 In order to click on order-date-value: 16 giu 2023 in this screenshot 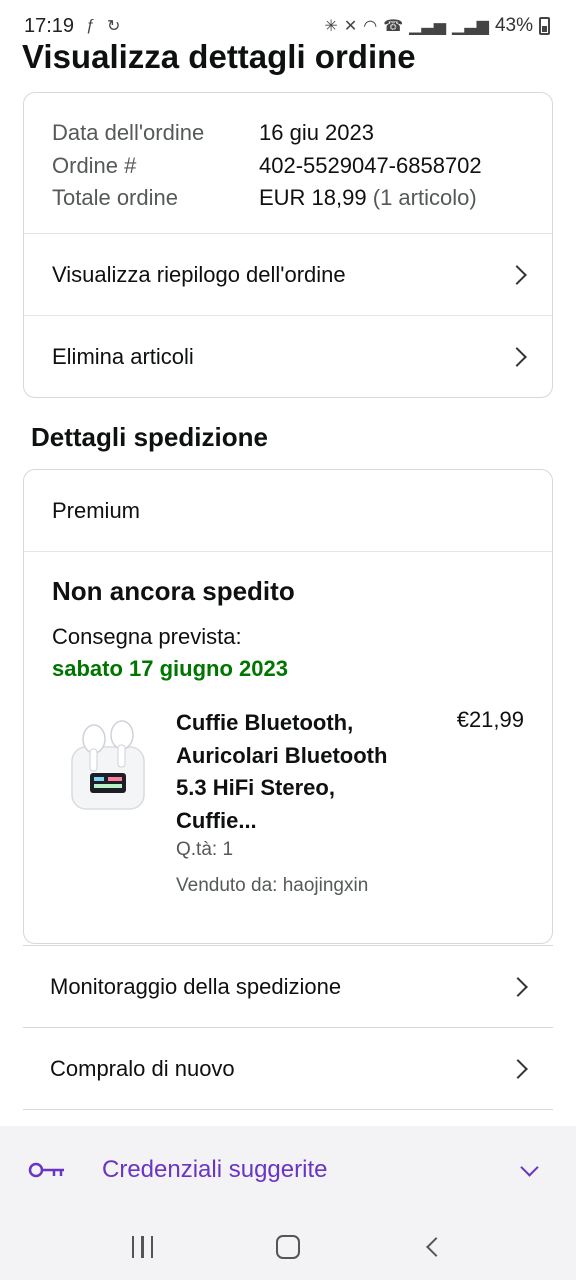, I will do `click(316, 132)`.